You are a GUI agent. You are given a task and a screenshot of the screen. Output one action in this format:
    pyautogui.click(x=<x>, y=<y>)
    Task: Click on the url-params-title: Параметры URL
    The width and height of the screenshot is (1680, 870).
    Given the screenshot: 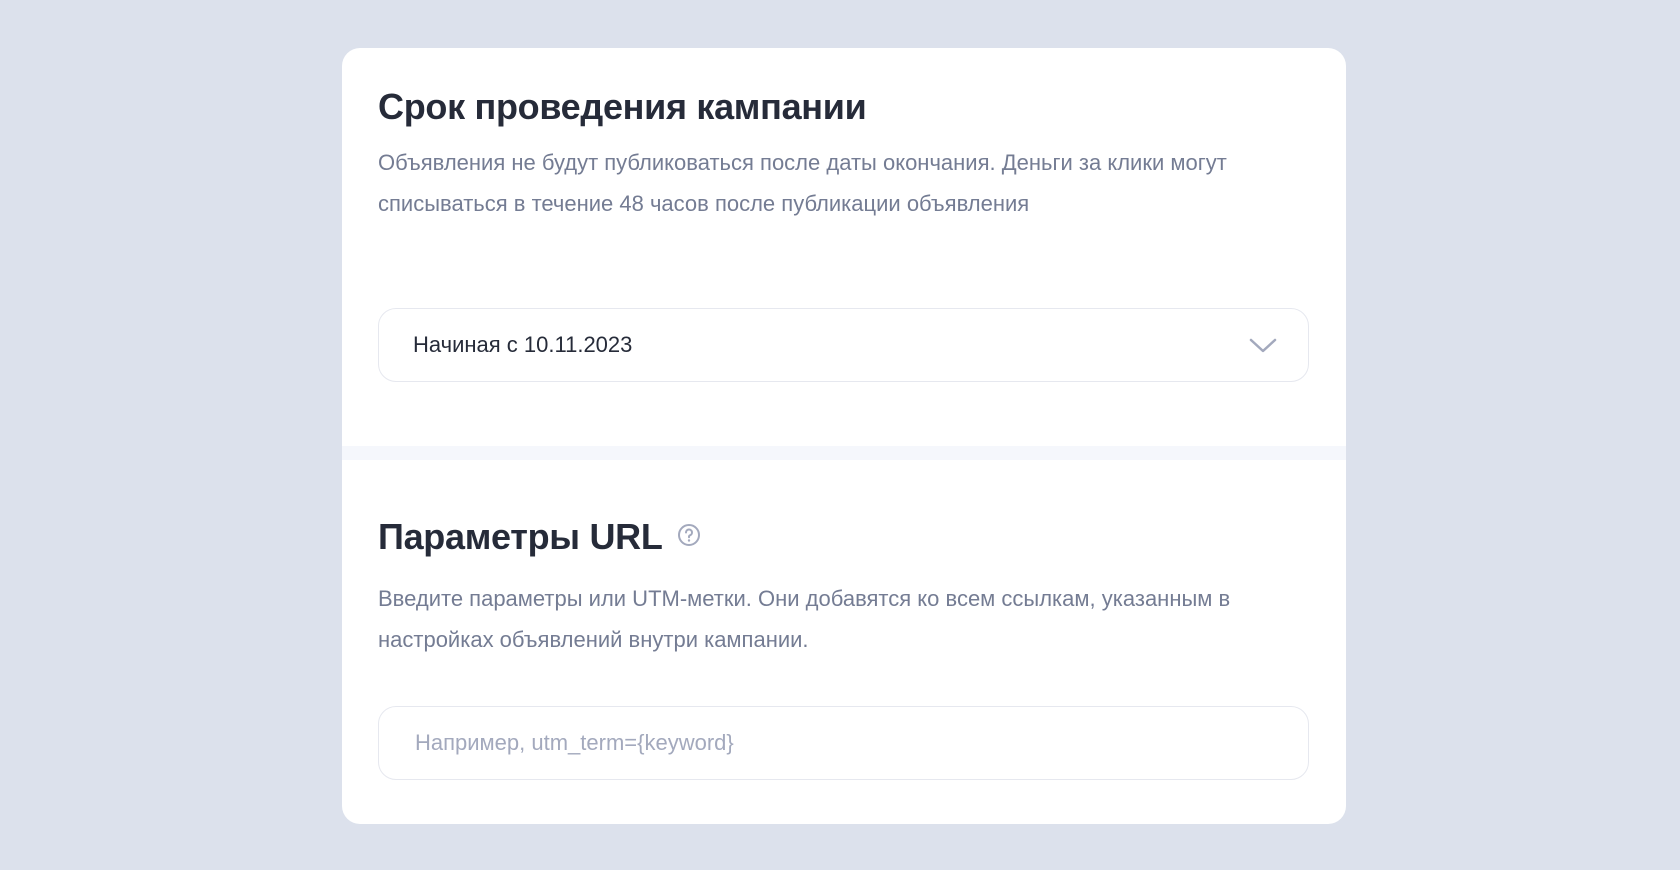 What is the action you would take?
    pyautogui.click(x=539, y=538)
    